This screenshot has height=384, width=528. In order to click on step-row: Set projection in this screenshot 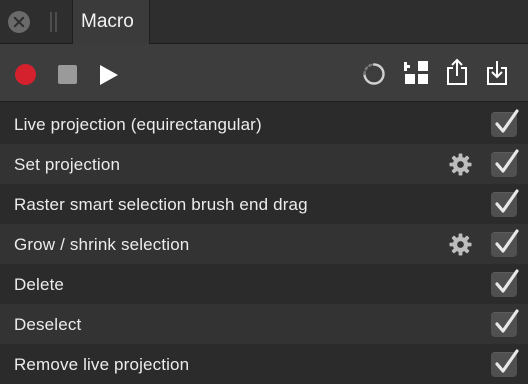, I will do `click(264, 164)`.